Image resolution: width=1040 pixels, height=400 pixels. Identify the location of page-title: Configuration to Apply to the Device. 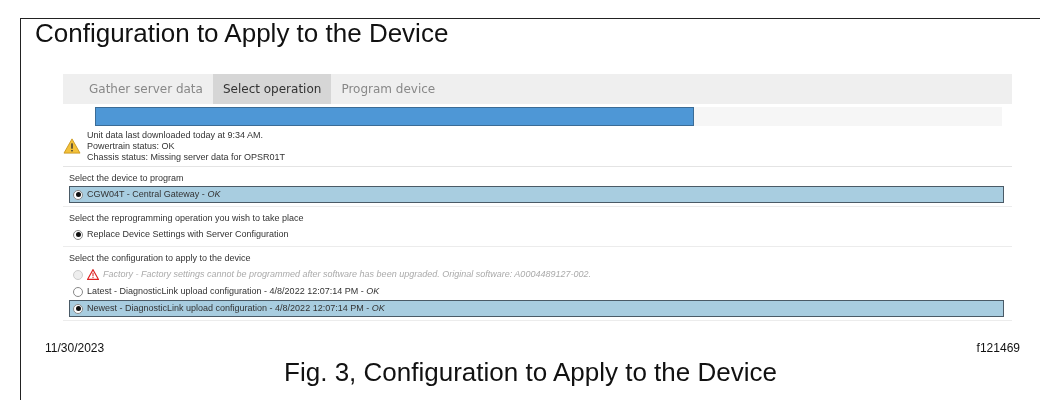
(242, 33).